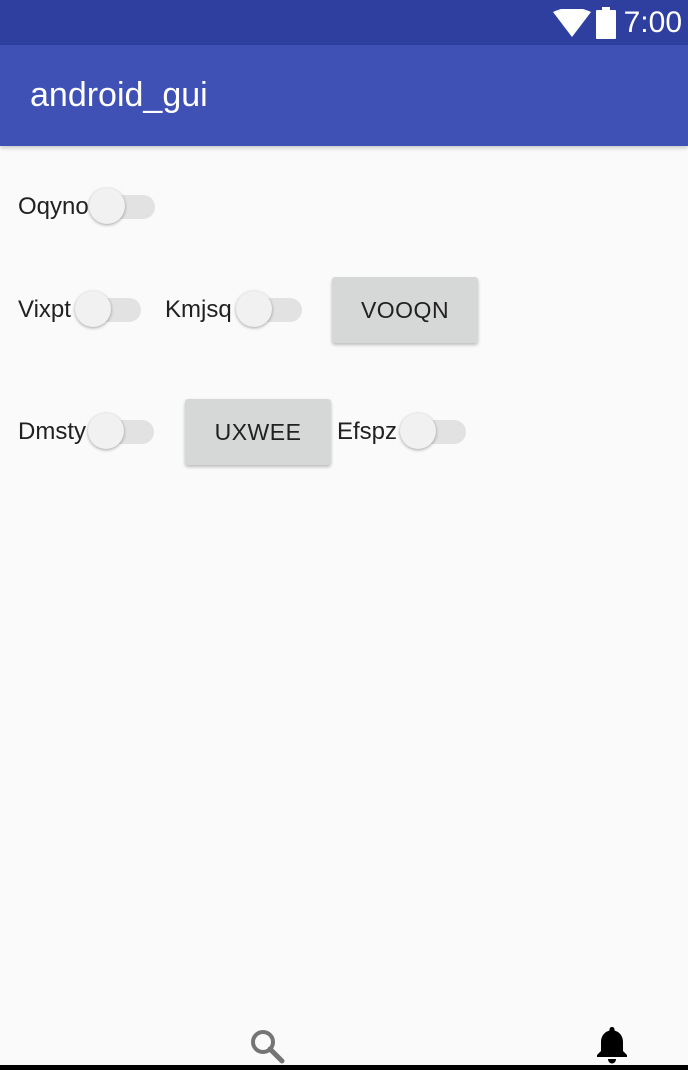  What do you see at coordinates (52, 431) in the screenshot?
I see `dmsty-label: Dmsty` at bounding box center [52, 431].